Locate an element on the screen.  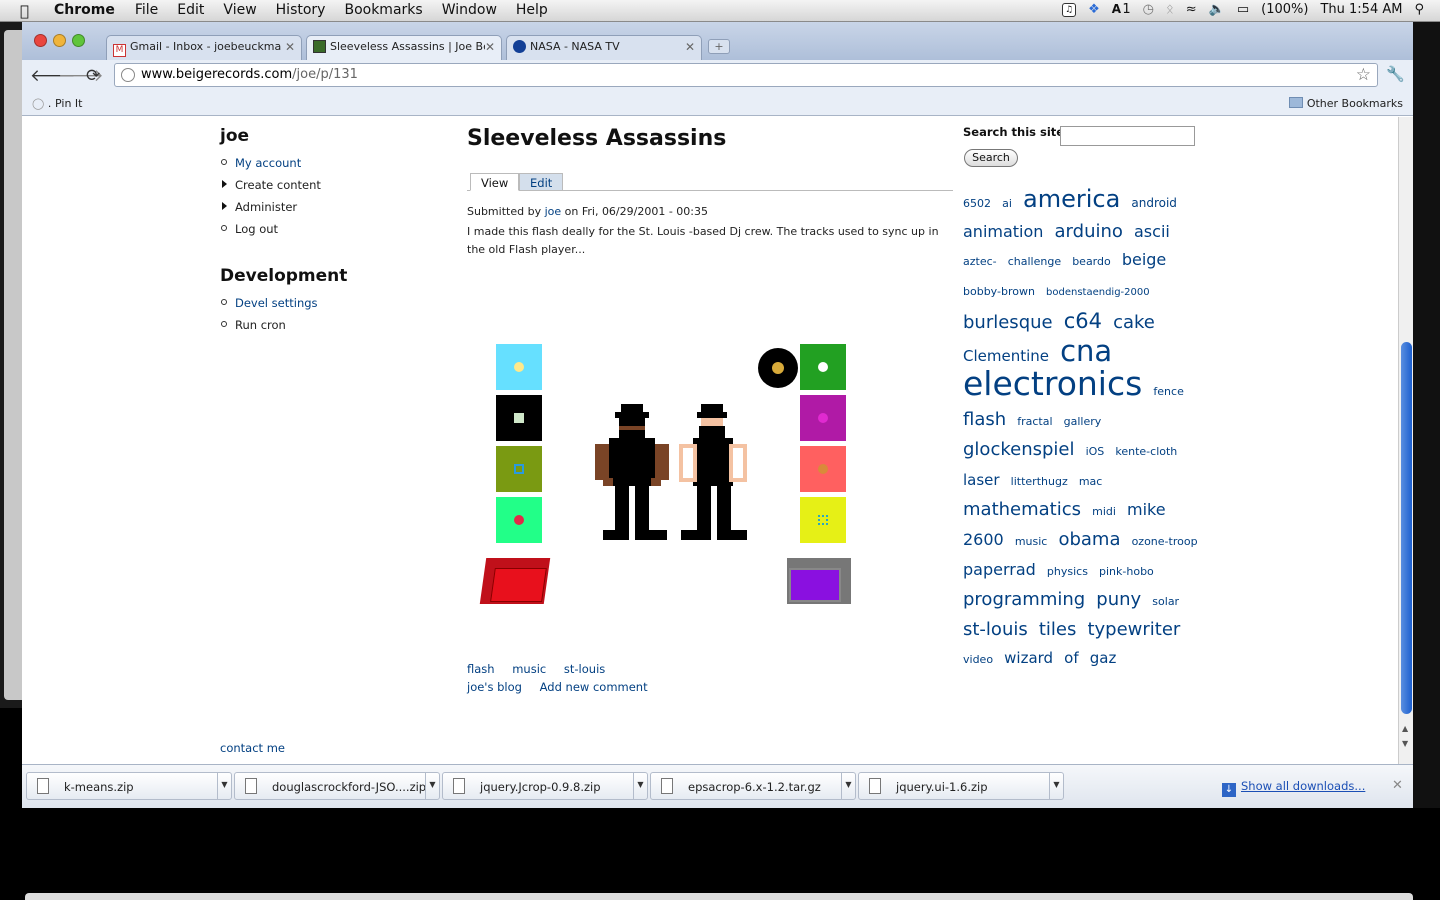
tag-link: paperrad is located at coordinates (999, 569).